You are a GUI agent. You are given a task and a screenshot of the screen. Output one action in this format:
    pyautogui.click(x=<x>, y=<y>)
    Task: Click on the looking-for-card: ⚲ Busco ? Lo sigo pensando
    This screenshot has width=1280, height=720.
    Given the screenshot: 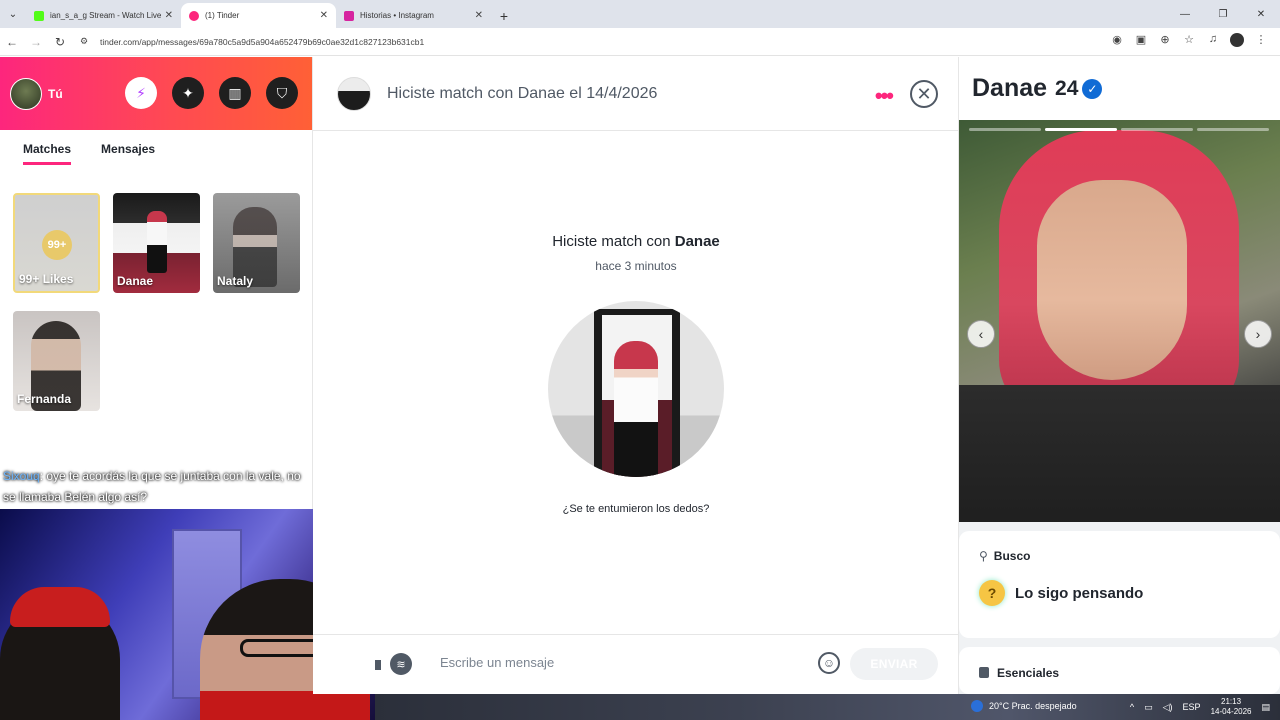 What is the action you would take?
    pyautogui.click(x=1119, y=584)
    